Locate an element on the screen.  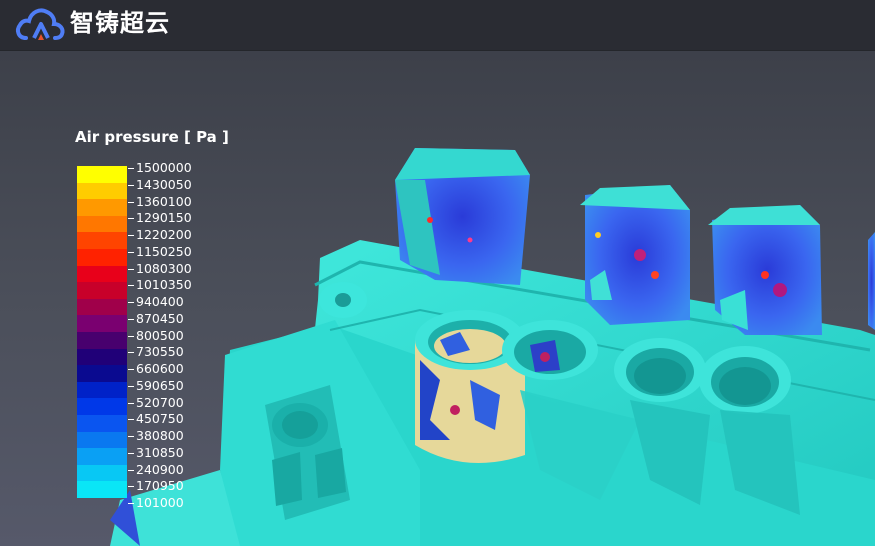
scale-tick-label: 1360100 is located at coordinates (160, 202).